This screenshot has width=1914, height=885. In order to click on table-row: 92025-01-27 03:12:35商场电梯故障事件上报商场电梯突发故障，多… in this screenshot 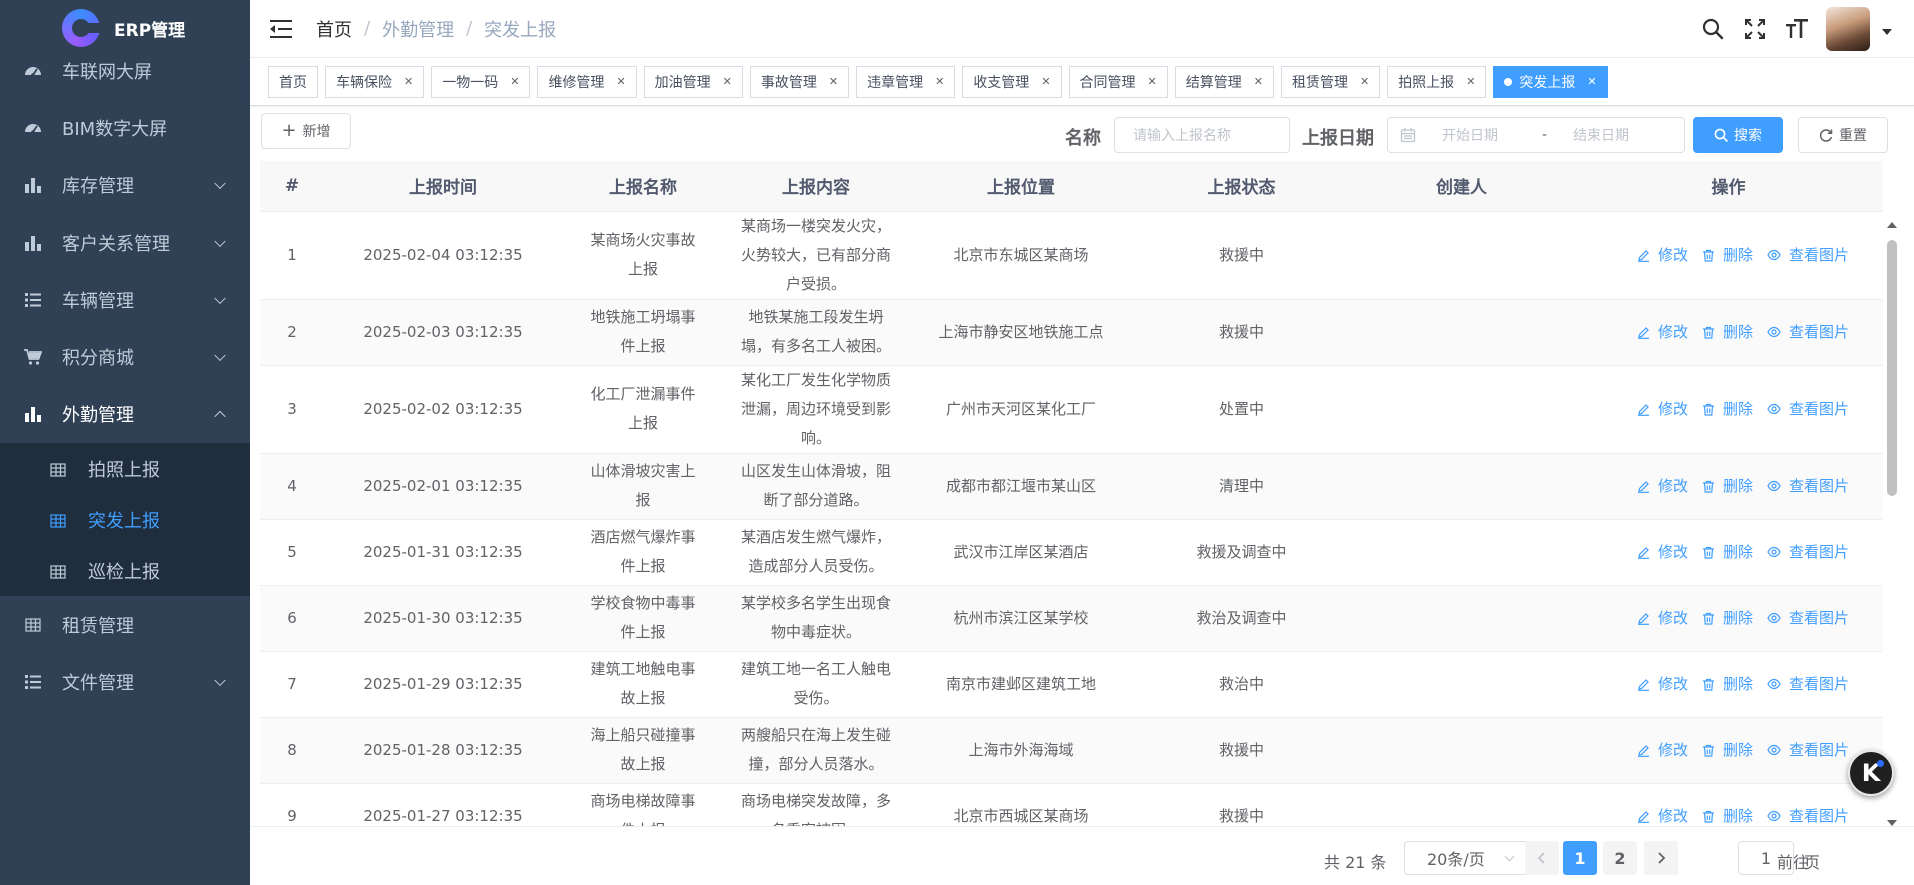, I will do `click(1071, 804)`.